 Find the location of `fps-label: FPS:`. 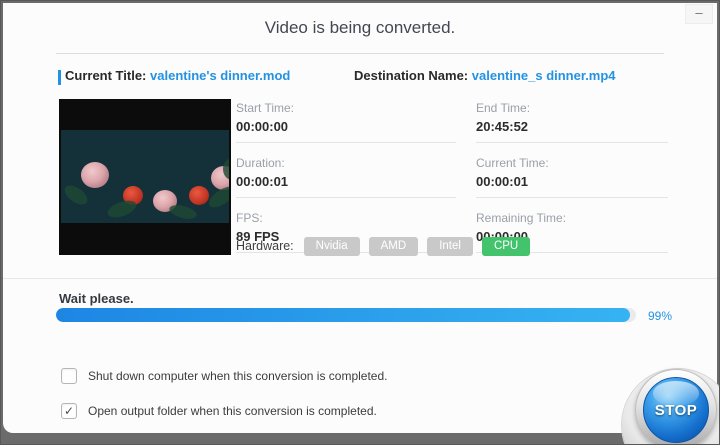

fps-label: FPS: is located at coordinates (249, 218).